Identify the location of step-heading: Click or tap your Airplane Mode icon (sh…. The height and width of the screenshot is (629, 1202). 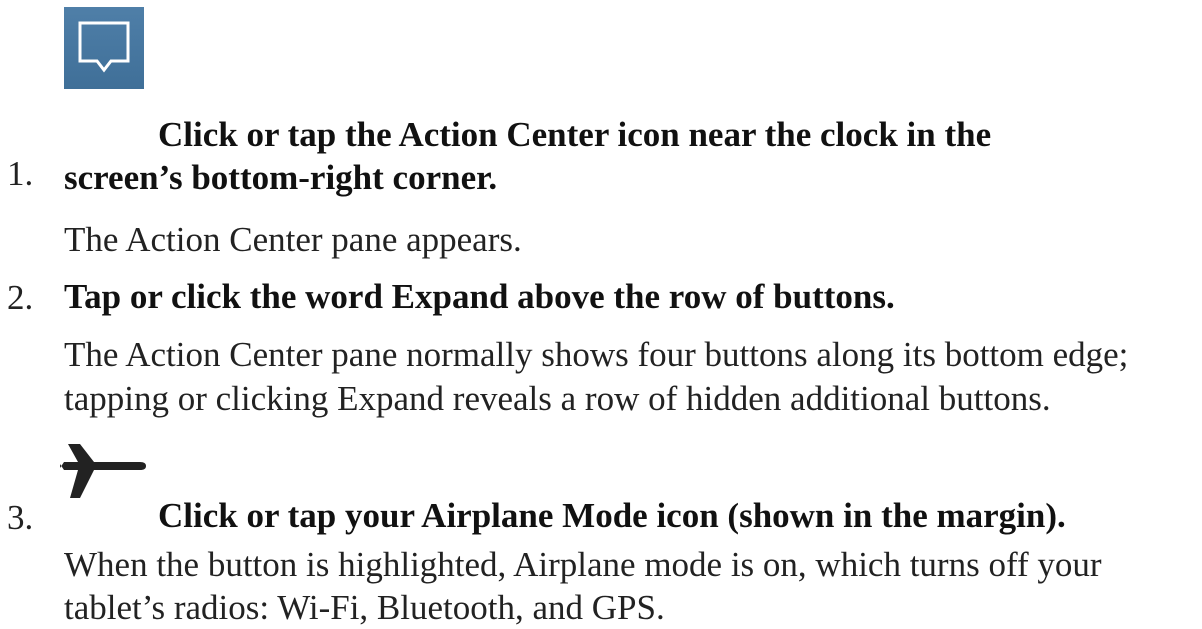
(612, 515).